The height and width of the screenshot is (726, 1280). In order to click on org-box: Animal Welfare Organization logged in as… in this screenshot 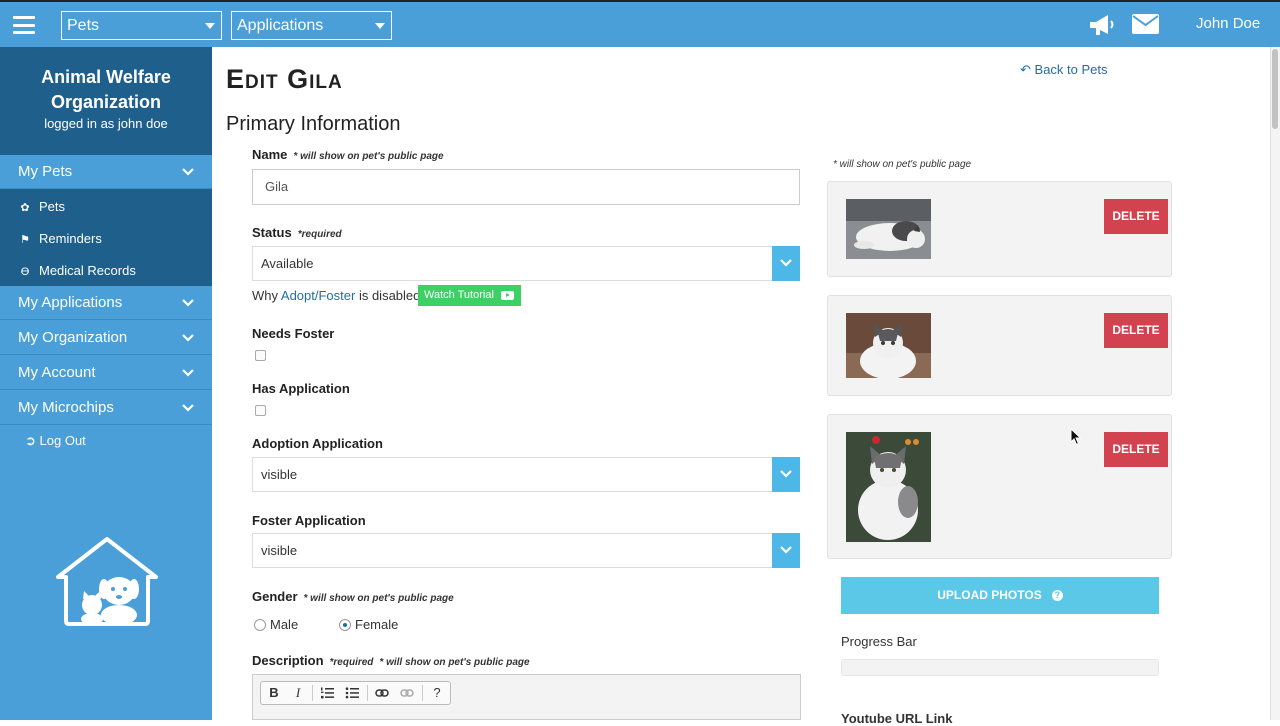, I will do `click(106, 101)`.